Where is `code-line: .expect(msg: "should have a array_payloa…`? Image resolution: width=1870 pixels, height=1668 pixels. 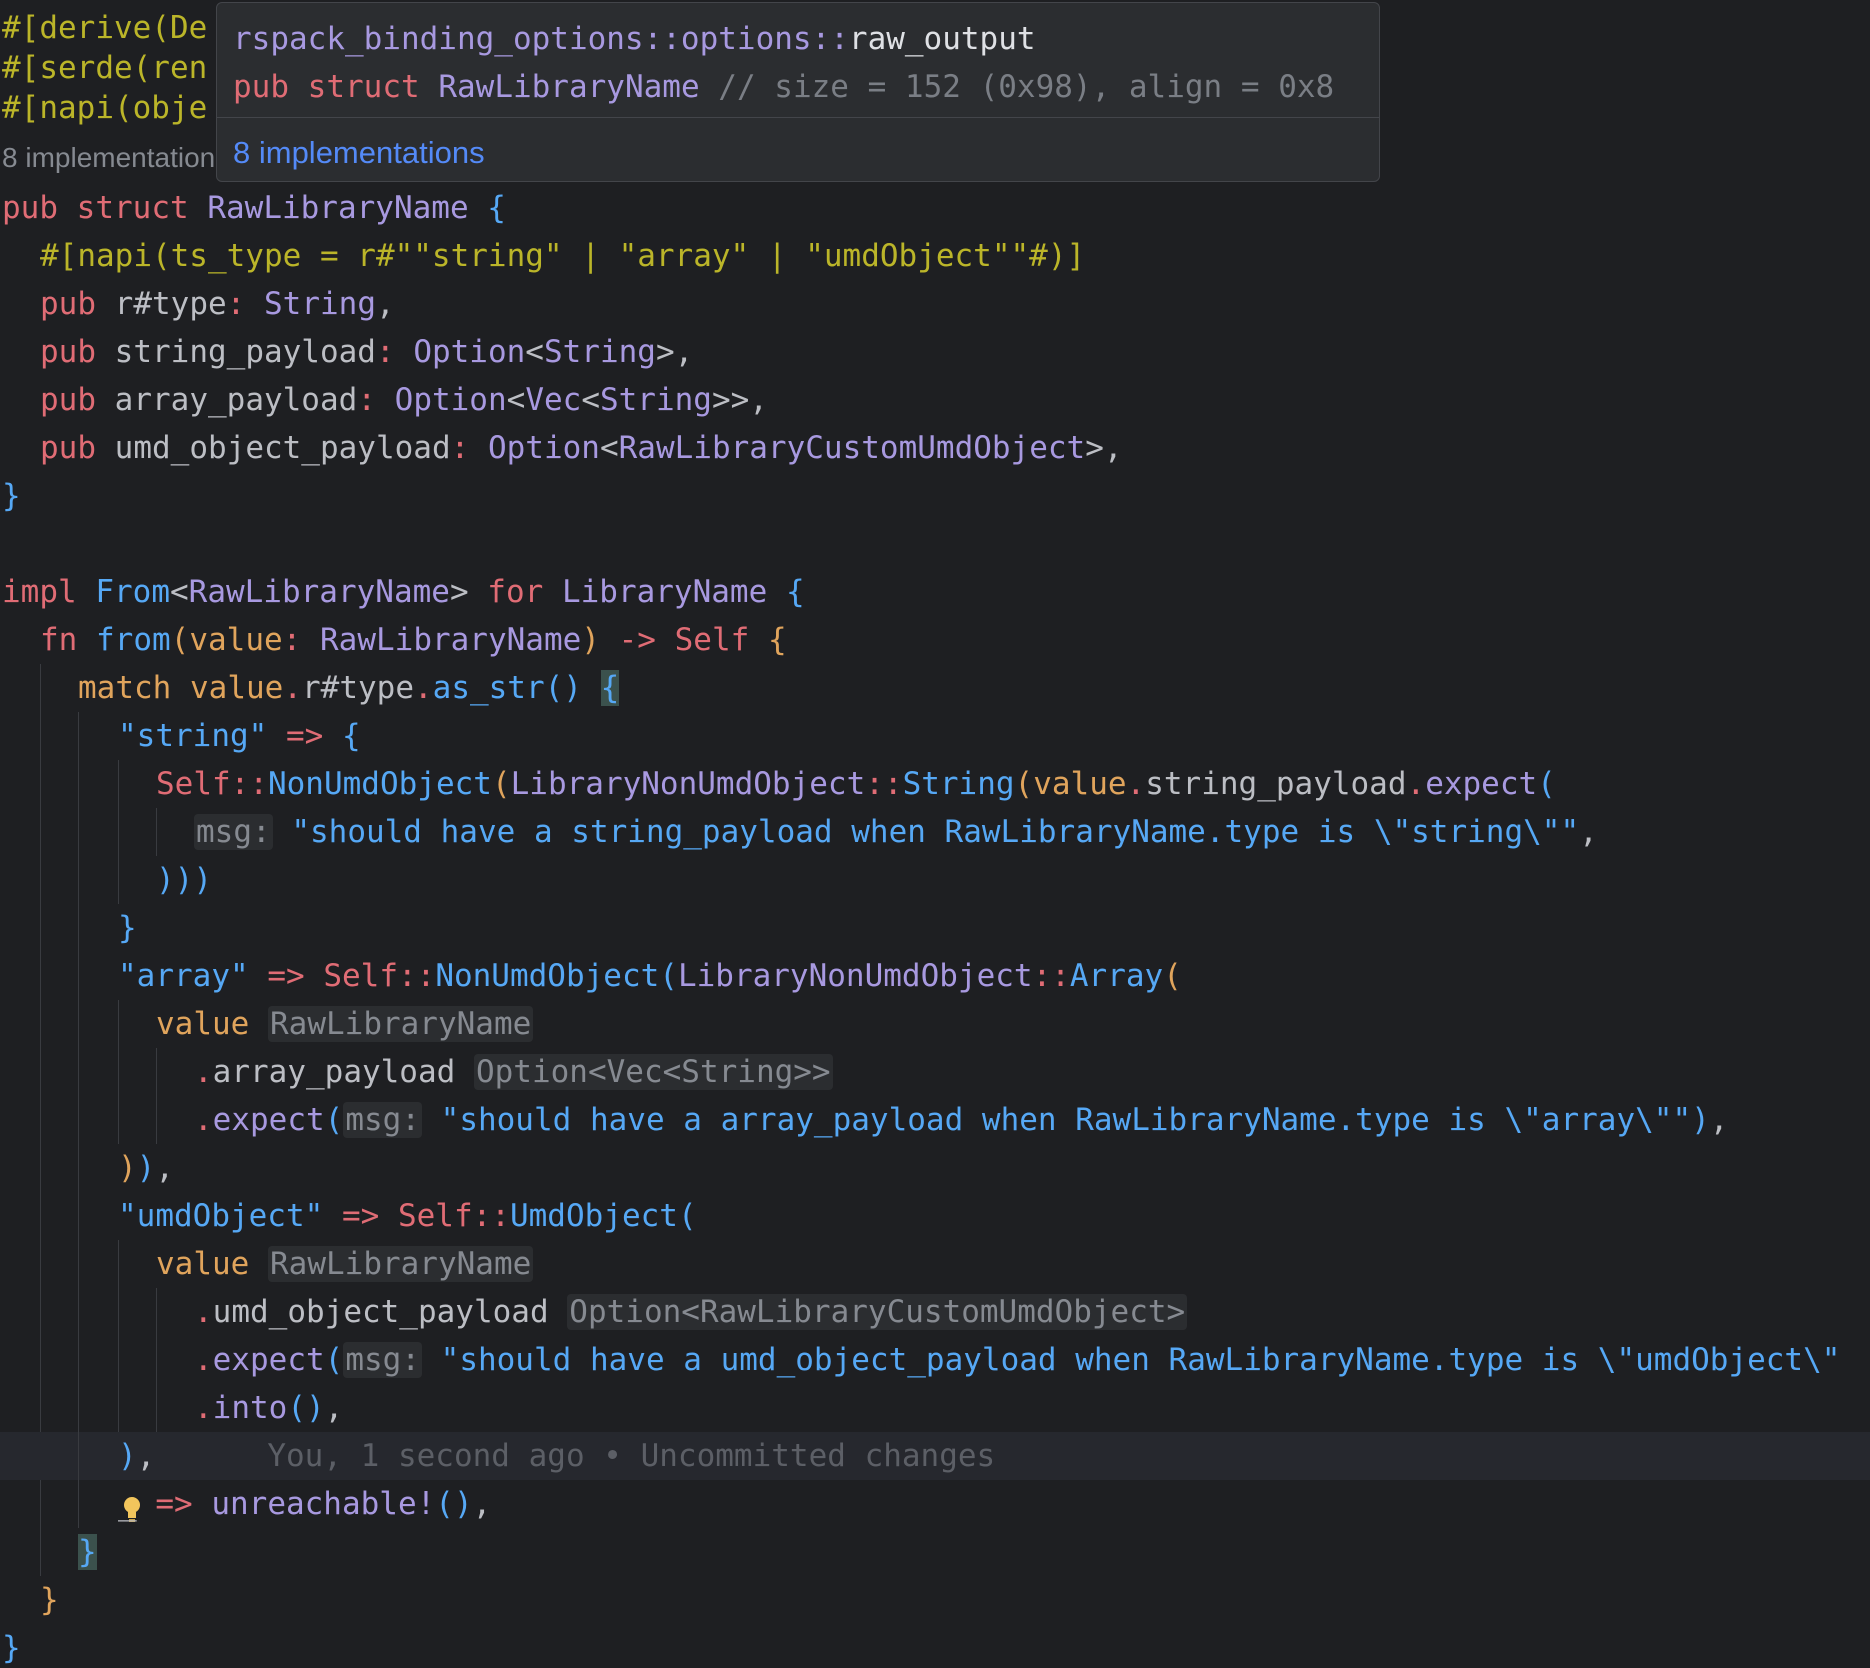
code-line: .expect(msg: "should have a array_payloa… is located at coordinates (935, 1120).